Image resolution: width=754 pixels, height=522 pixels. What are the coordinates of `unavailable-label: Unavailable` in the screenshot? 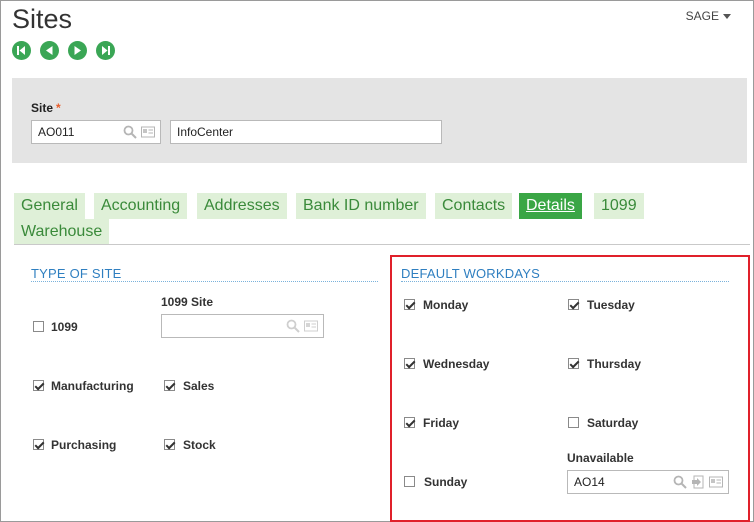 It's located at (600, 458).